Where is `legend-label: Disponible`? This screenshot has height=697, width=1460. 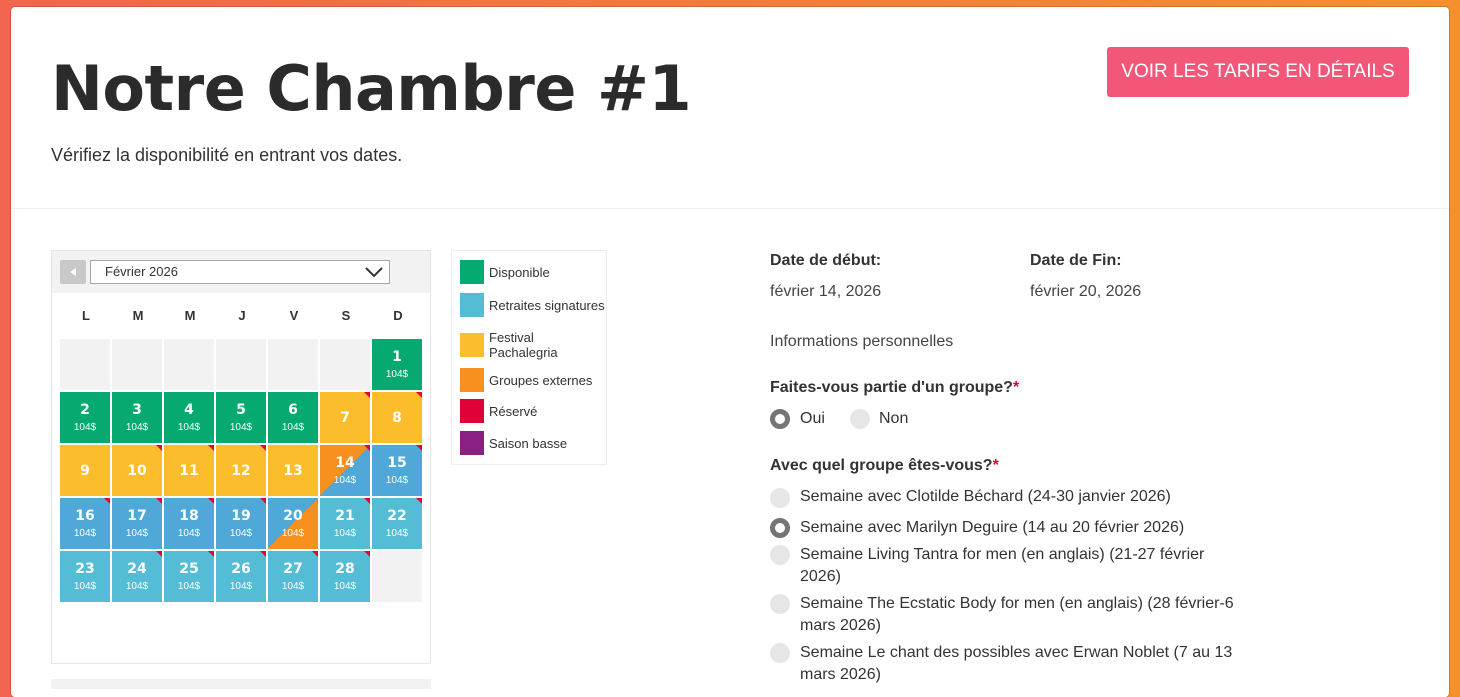 legend-label: Disponible is located at coordinates (519, 272).